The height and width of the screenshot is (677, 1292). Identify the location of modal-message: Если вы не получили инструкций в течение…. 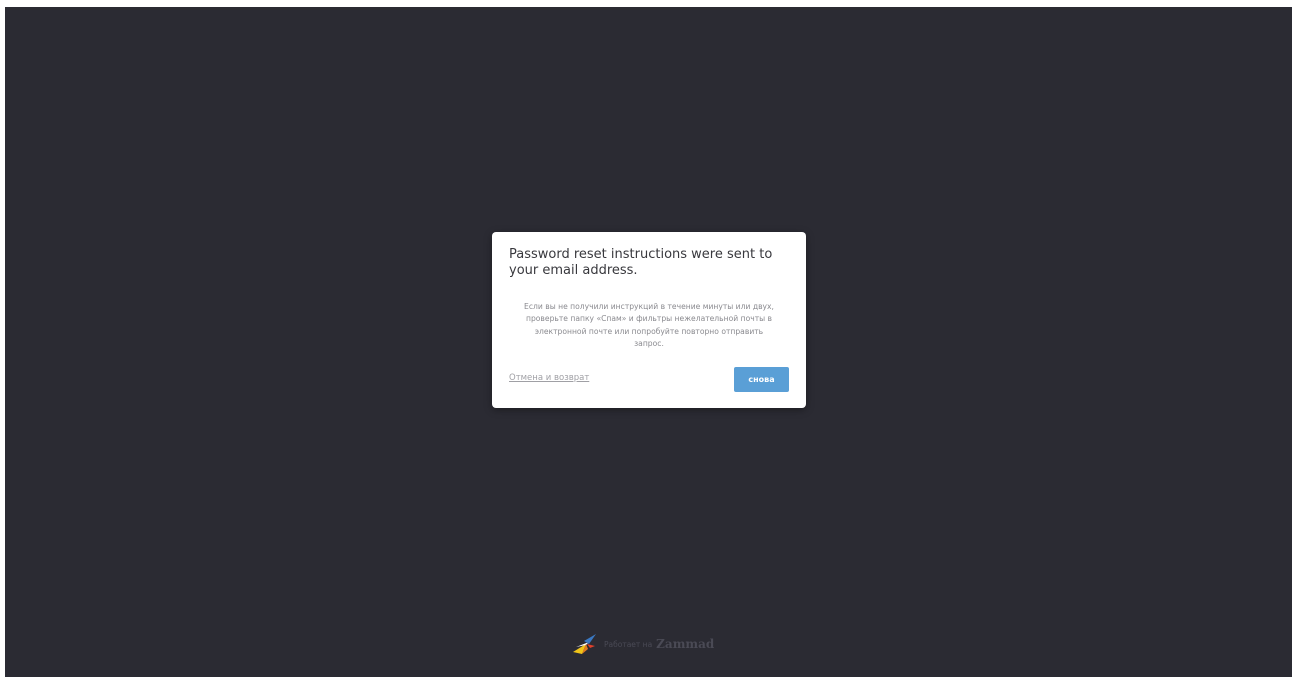
(649, 325).